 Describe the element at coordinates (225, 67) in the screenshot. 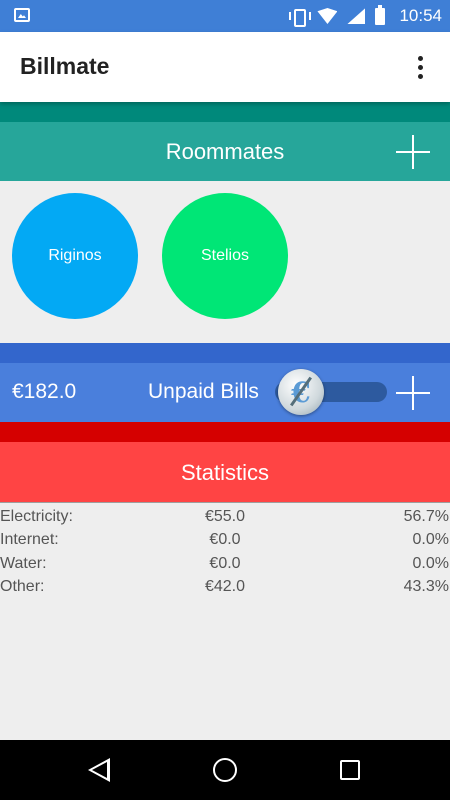

I see `app-bar: Billmate` at that location.